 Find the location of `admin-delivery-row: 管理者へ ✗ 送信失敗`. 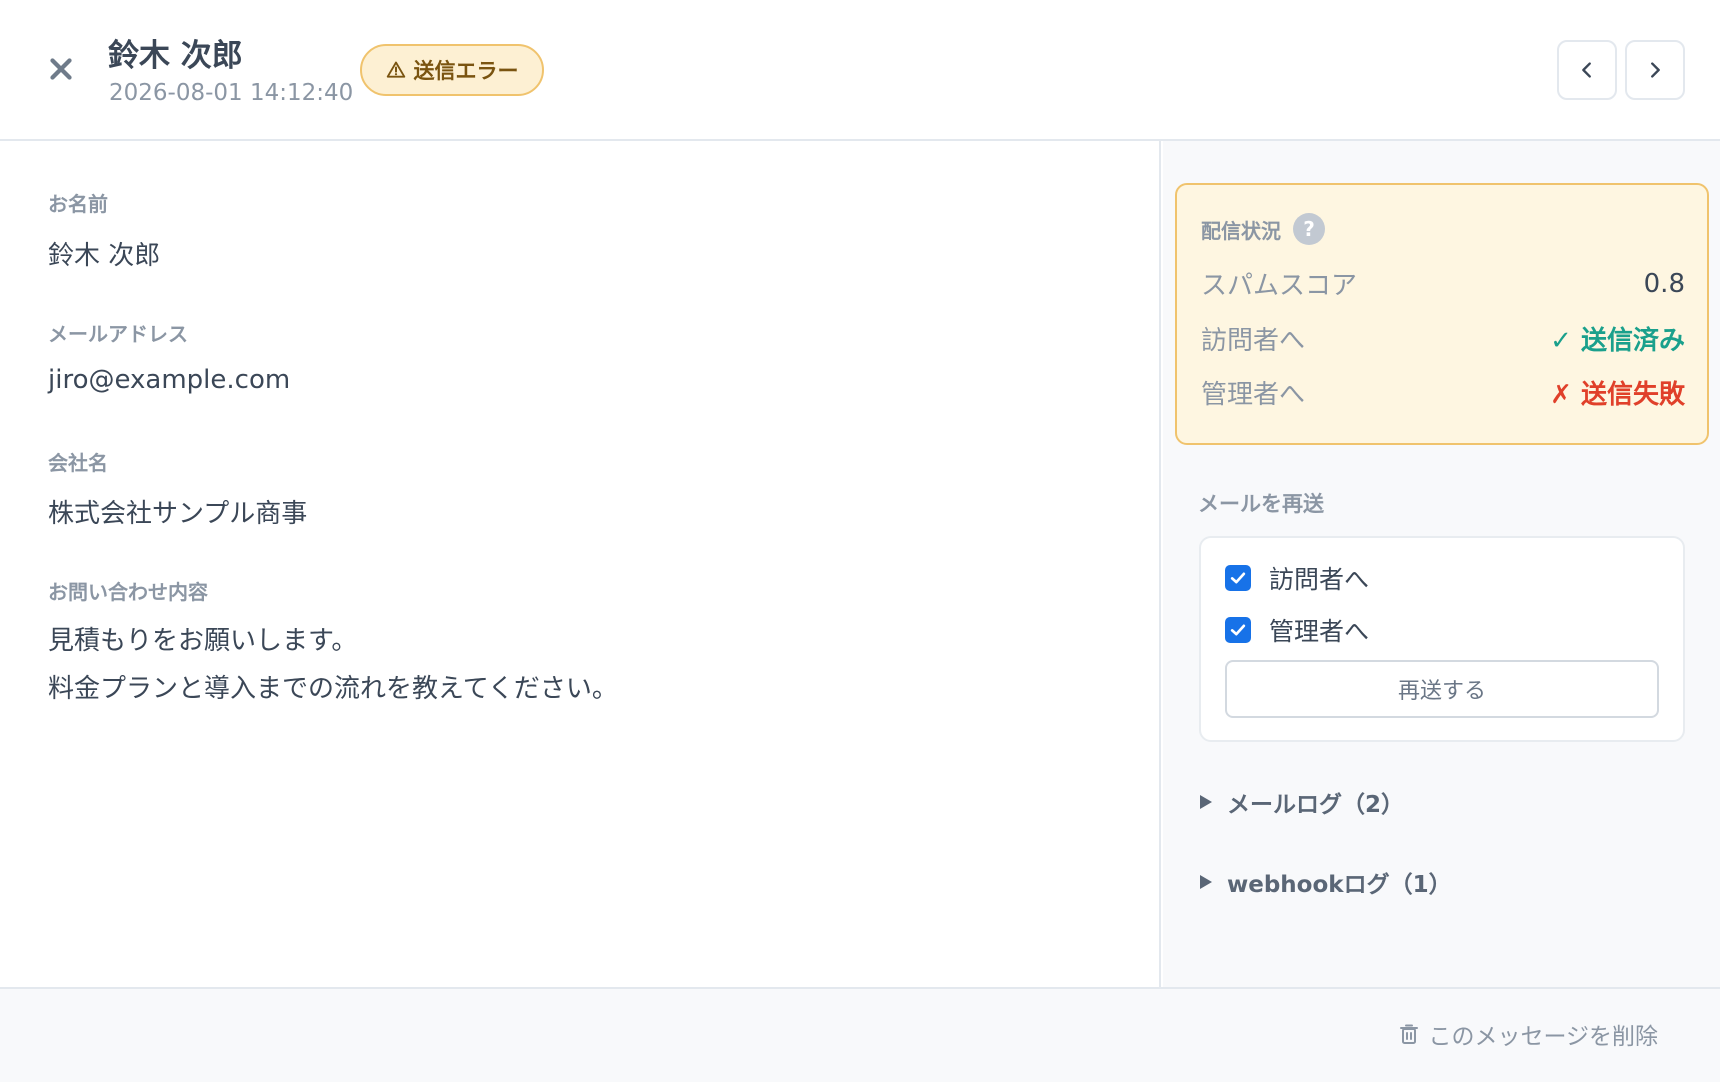

admin-delivery-row: 管理者へ ✗ 送信失敗 is located at coordinates (1443, 392).